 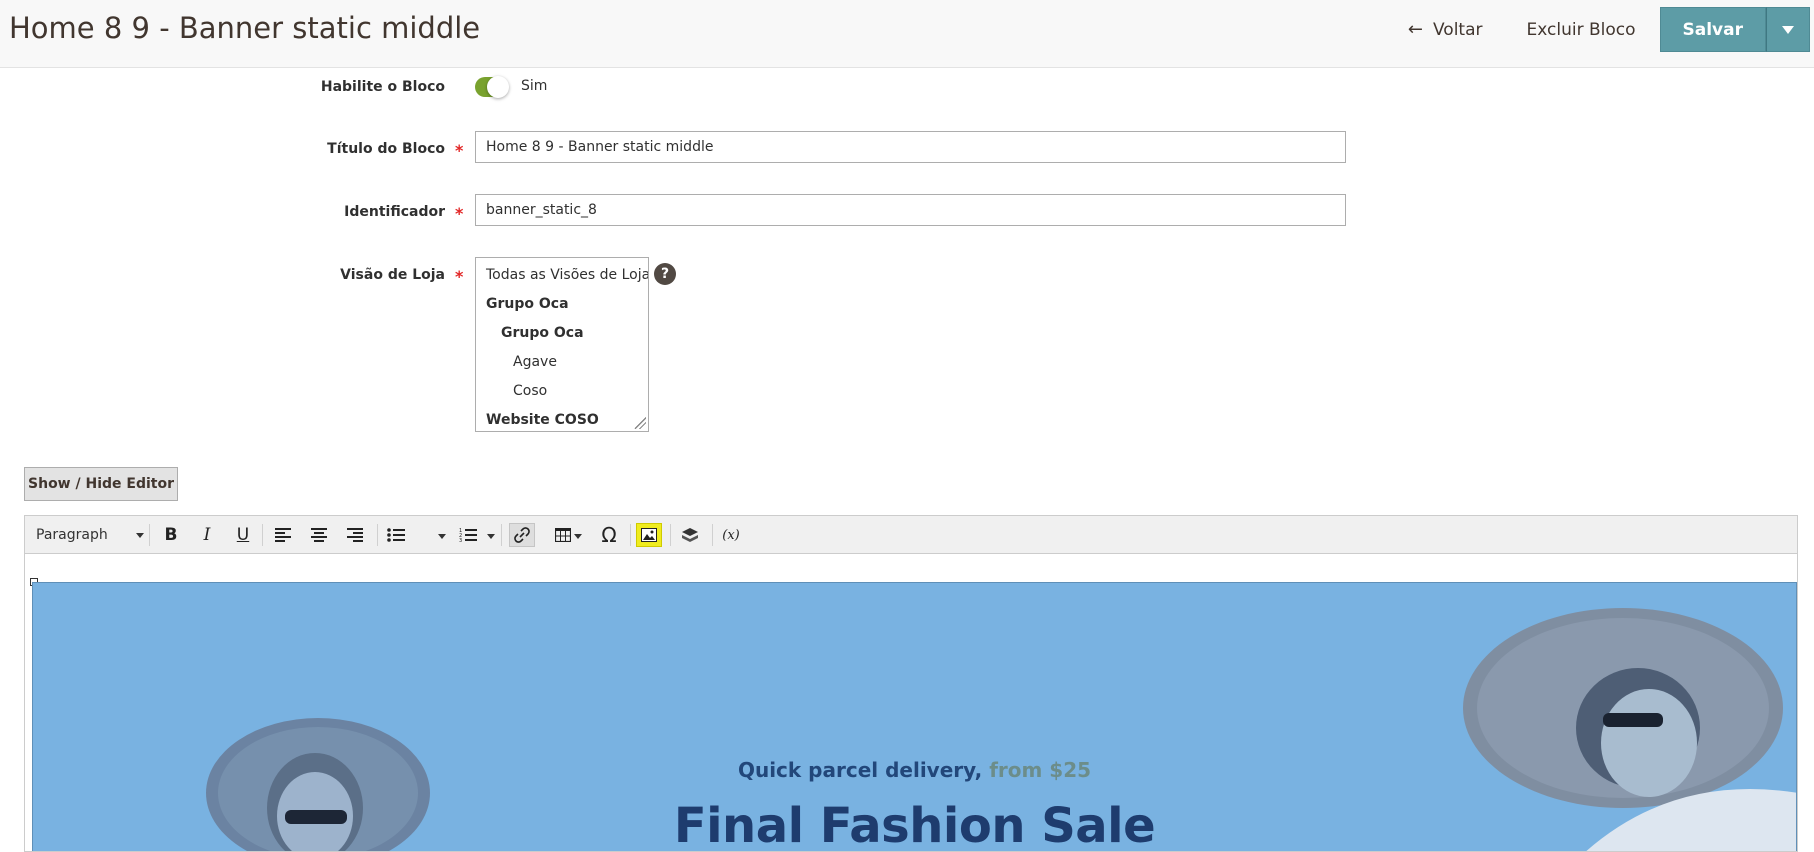 I want to click on page-title: Home 8 9 - Banner static middle, so click(x=245, y=28).